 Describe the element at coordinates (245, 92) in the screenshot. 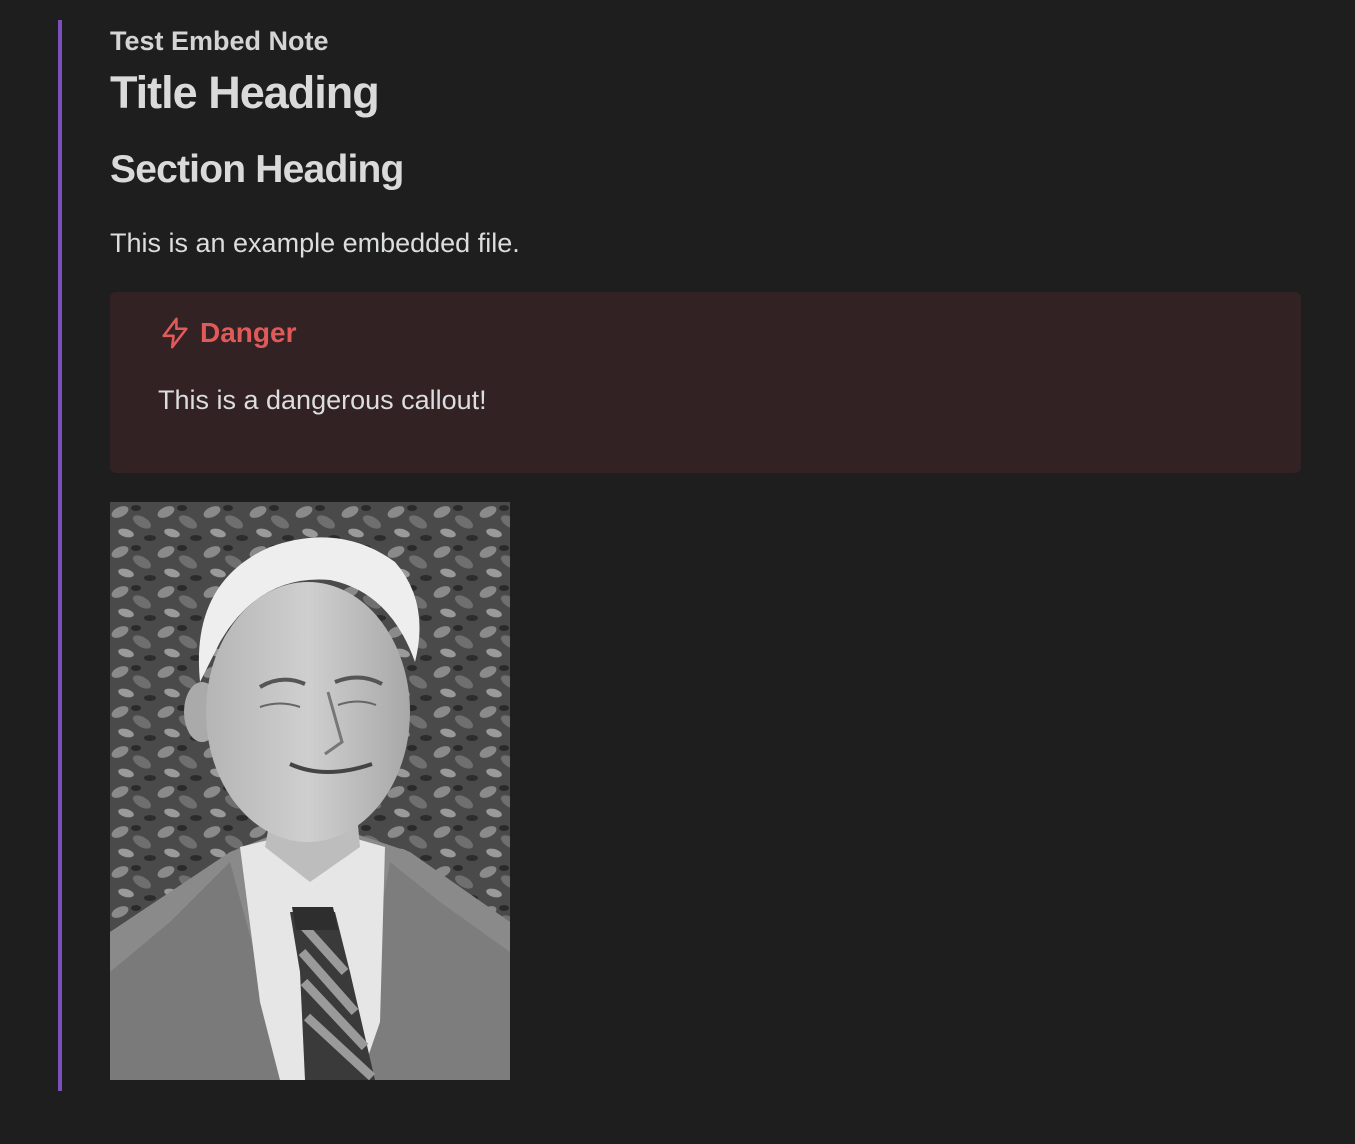

I see `title-heading: Title Heading` at that location.